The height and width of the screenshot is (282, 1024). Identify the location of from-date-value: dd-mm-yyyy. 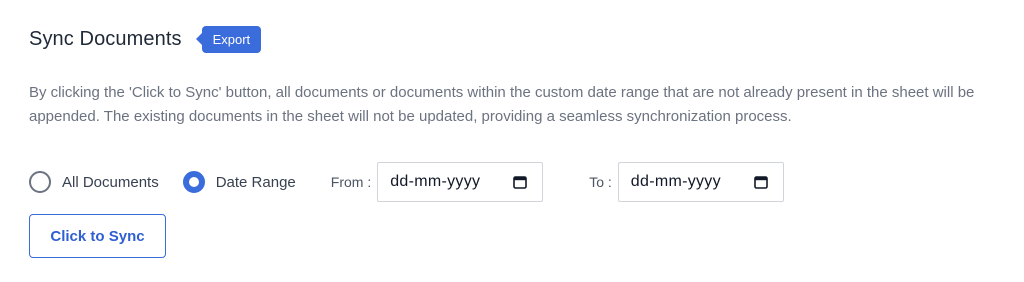
(435, 181).